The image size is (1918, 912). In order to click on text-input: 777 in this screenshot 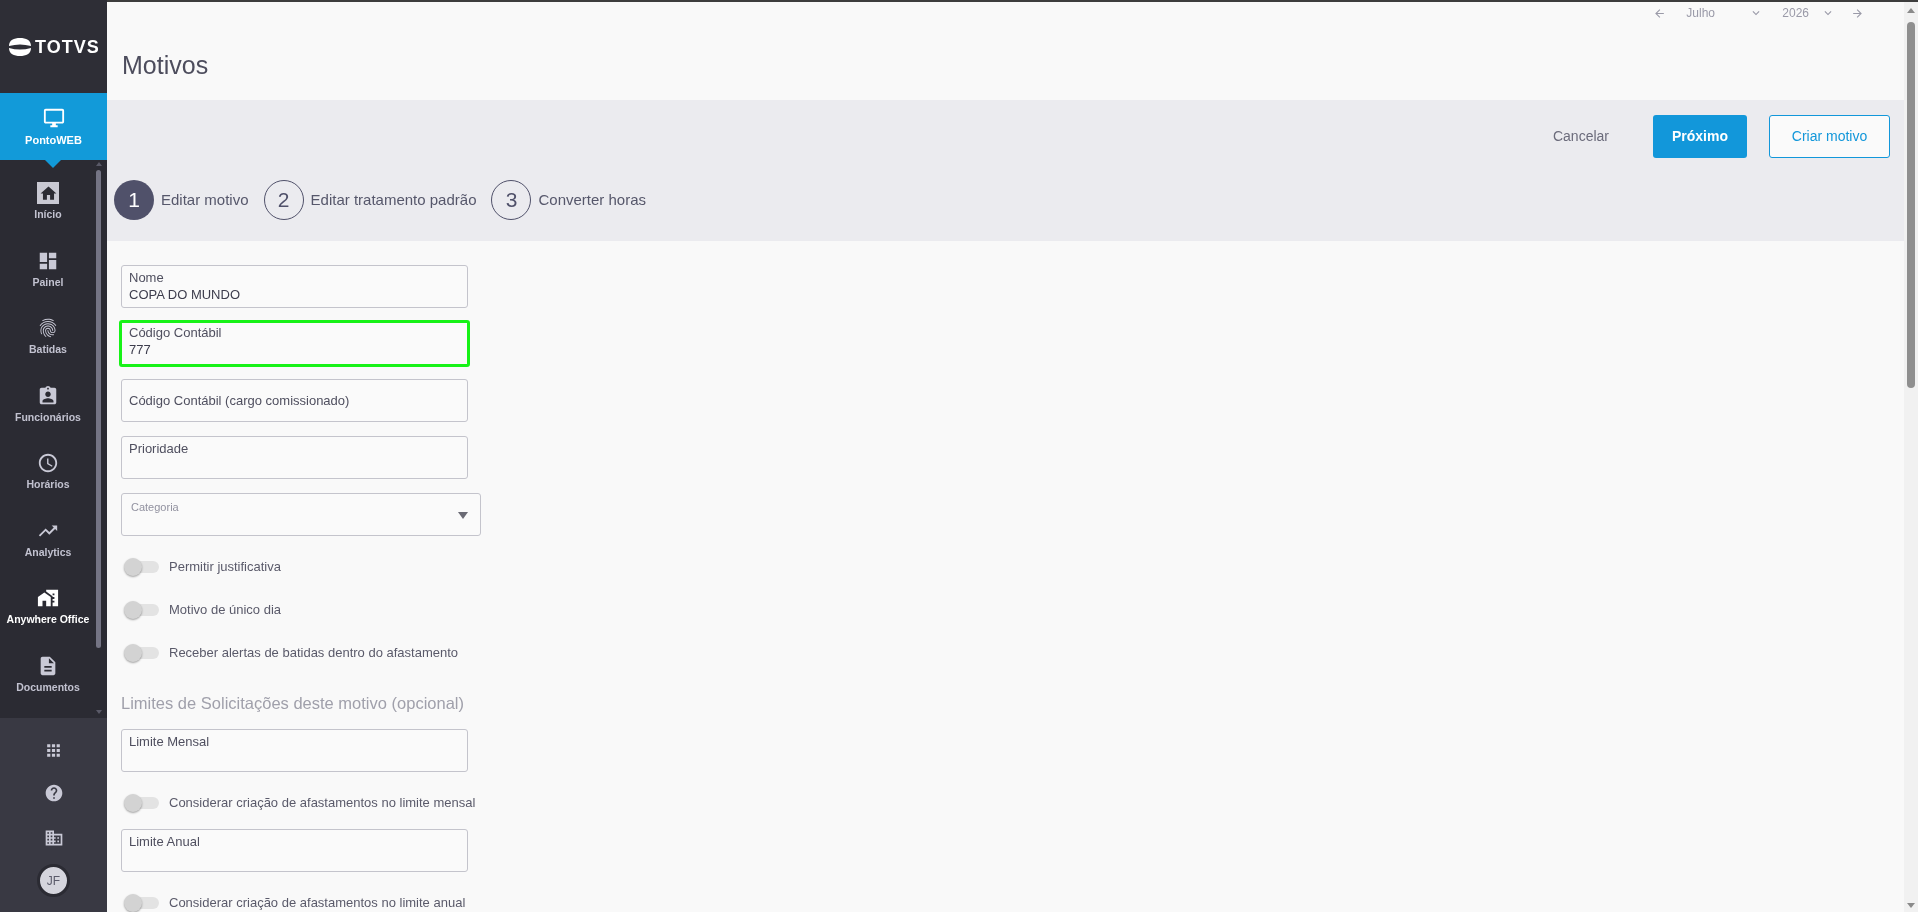, I will do `click(294, 349)`.